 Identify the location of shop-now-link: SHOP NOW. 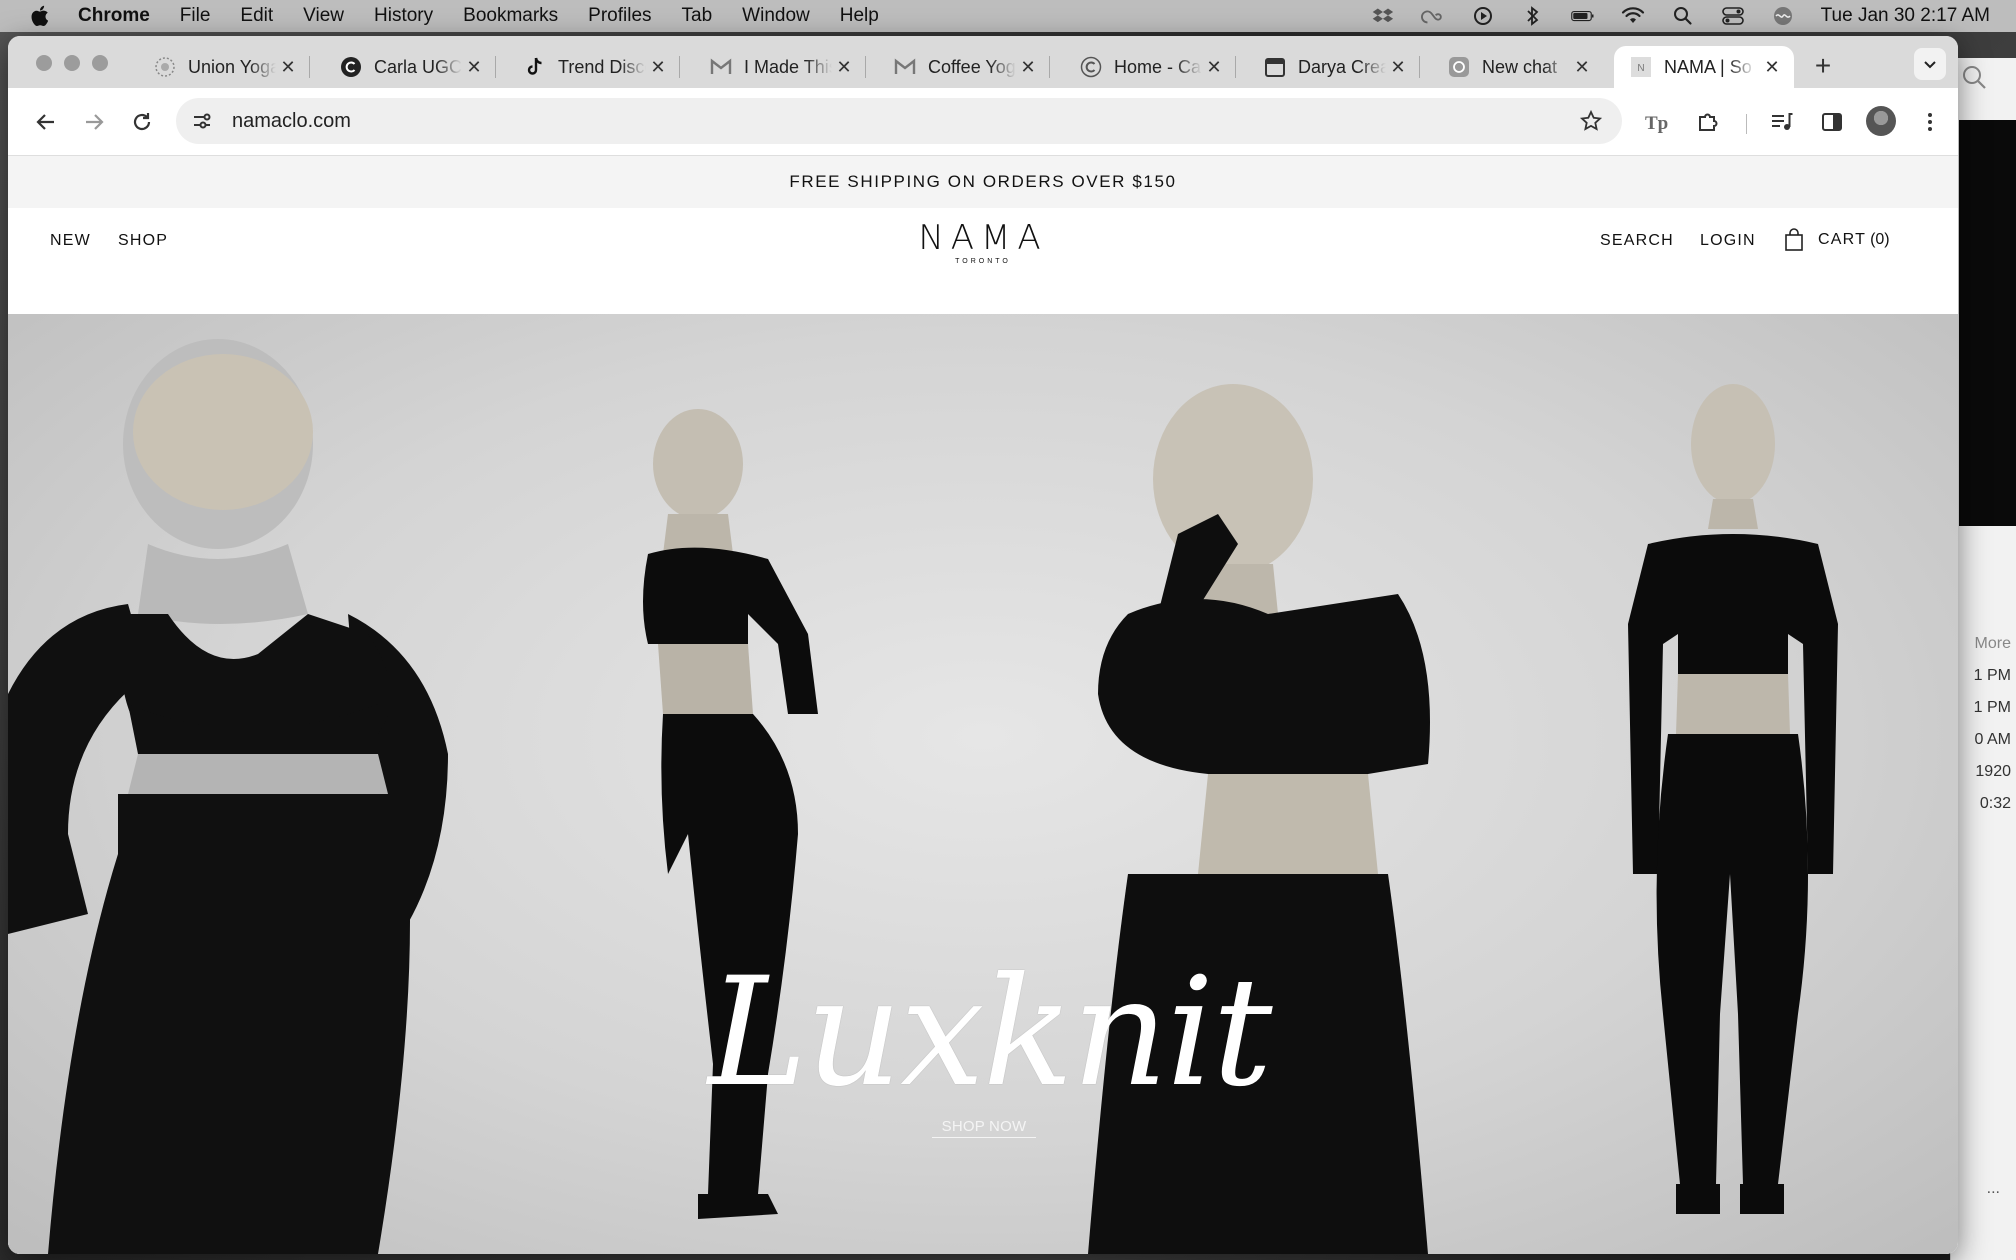
(984, 1128).